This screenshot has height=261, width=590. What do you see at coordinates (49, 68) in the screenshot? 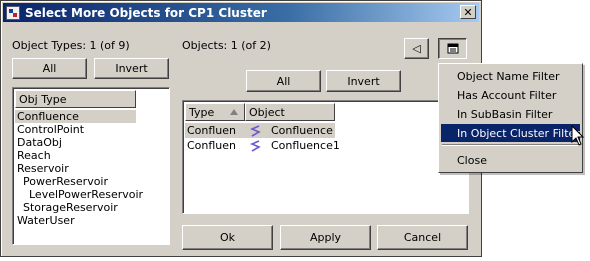
I see `types-all-button: All` at bounding box center [49, 68].